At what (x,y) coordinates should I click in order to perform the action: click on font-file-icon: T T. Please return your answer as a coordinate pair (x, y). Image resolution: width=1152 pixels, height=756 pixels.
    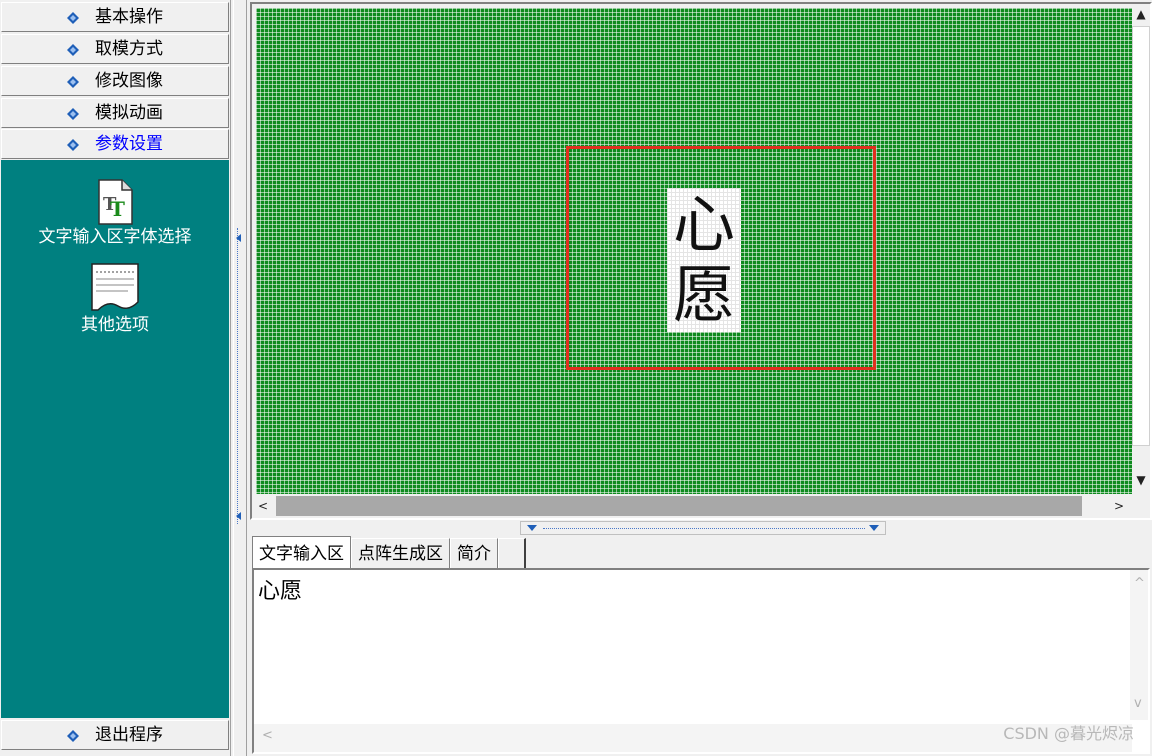
    Looking at the image, I should click on (115, 202).